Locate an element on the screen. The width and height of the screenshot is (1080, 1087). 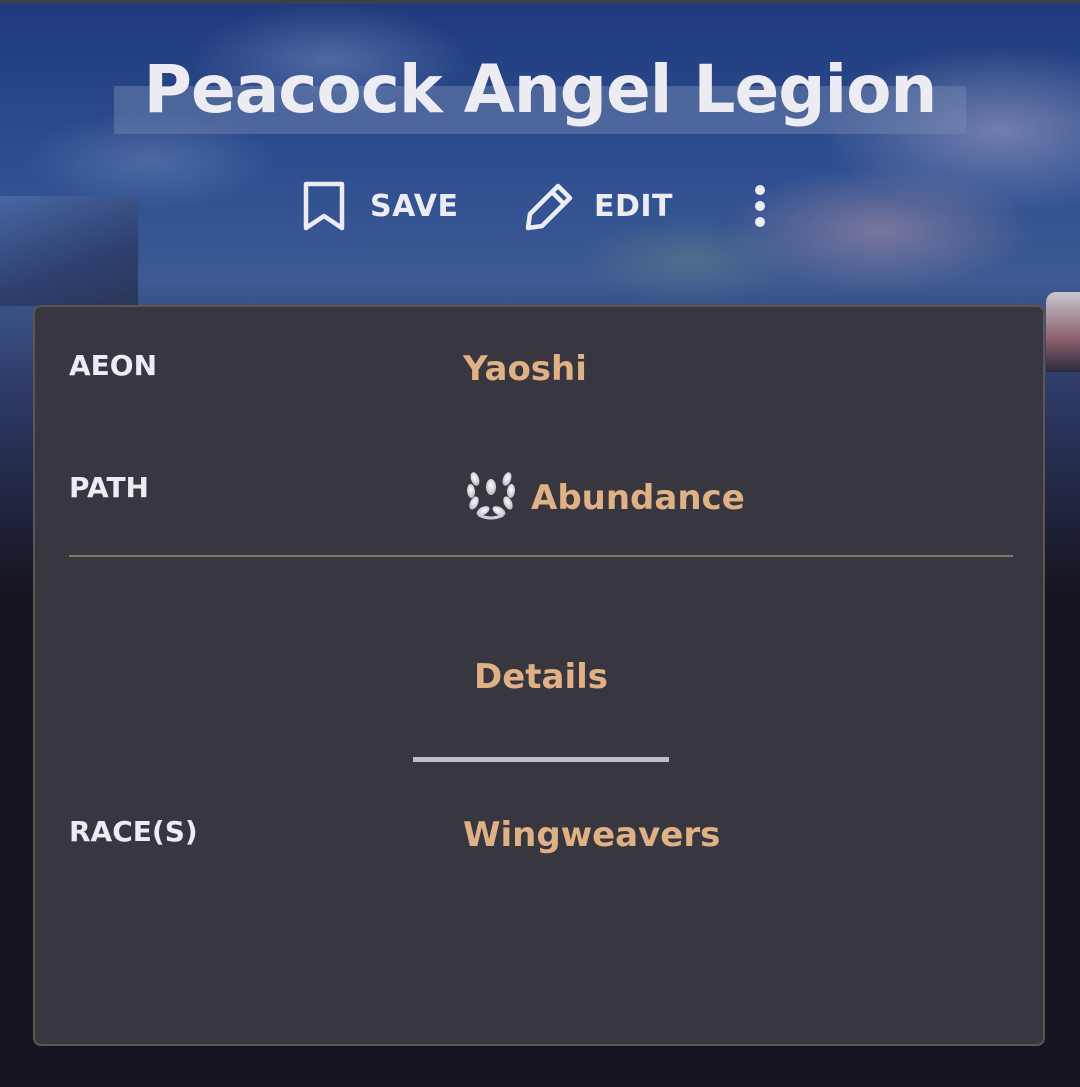
path-label: PATH is located at coordinates (109, 487).